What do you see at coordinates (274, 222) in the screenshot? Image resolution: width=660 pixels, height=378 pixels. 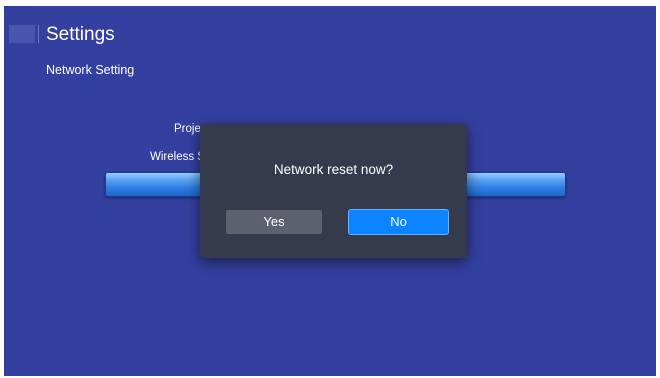 I see `yes-button: Yes` at bounding box center [274, 222].